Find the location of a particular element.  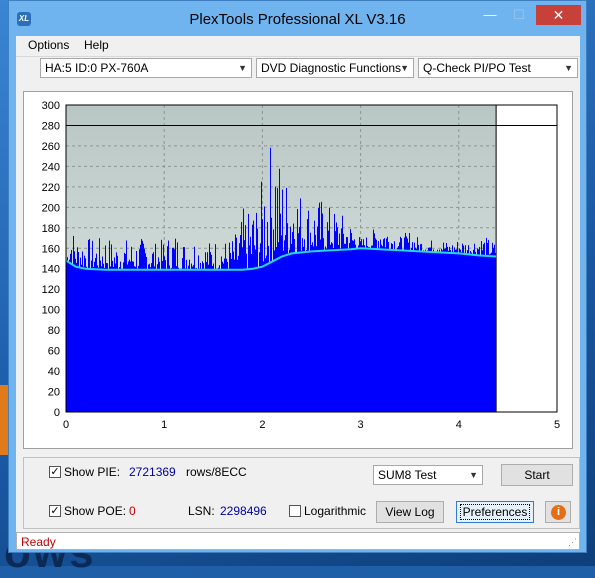

drive-select: HA:5 ID:0 PX-760A ▼ is located at coordinates (146, 68).